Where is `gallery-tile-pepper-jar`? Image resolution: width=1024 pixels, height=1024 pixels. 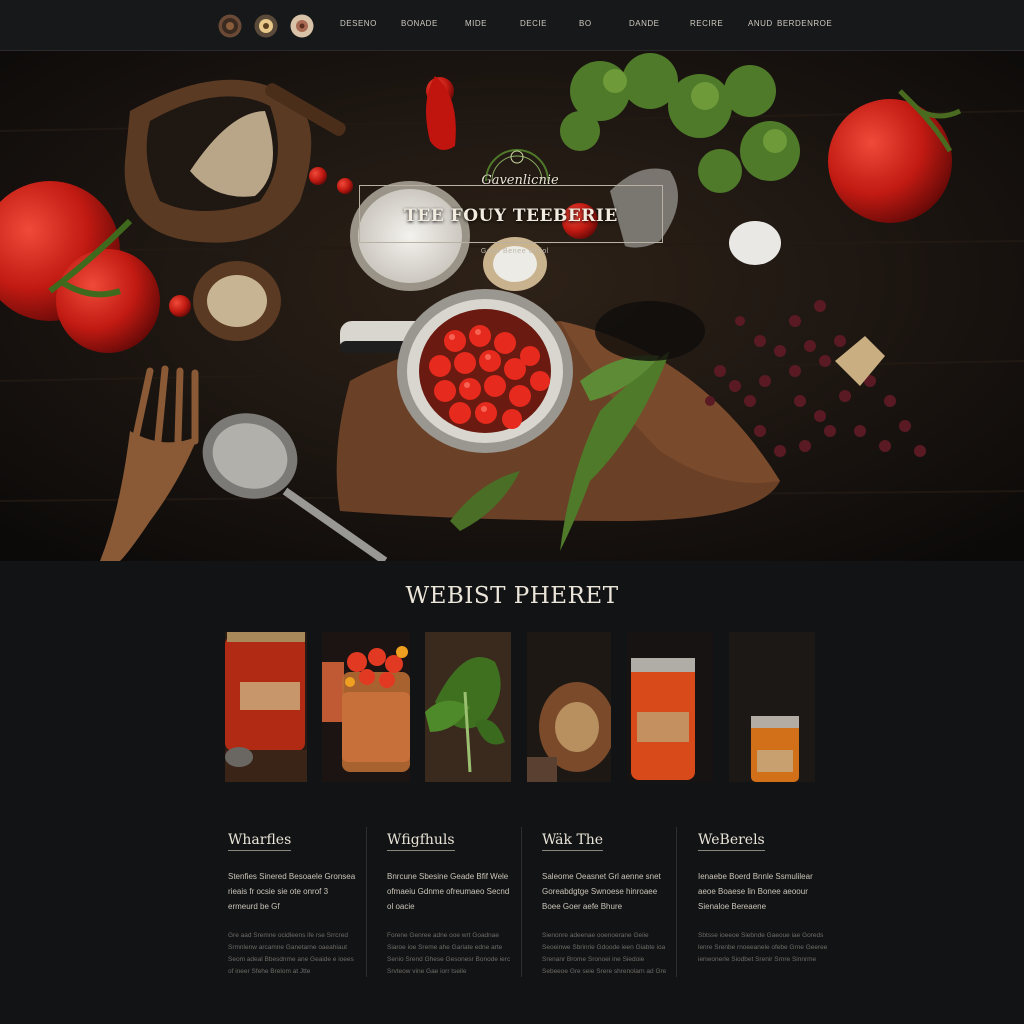
gallery-tile-pepper-jar is located at coordinates (670, 707).